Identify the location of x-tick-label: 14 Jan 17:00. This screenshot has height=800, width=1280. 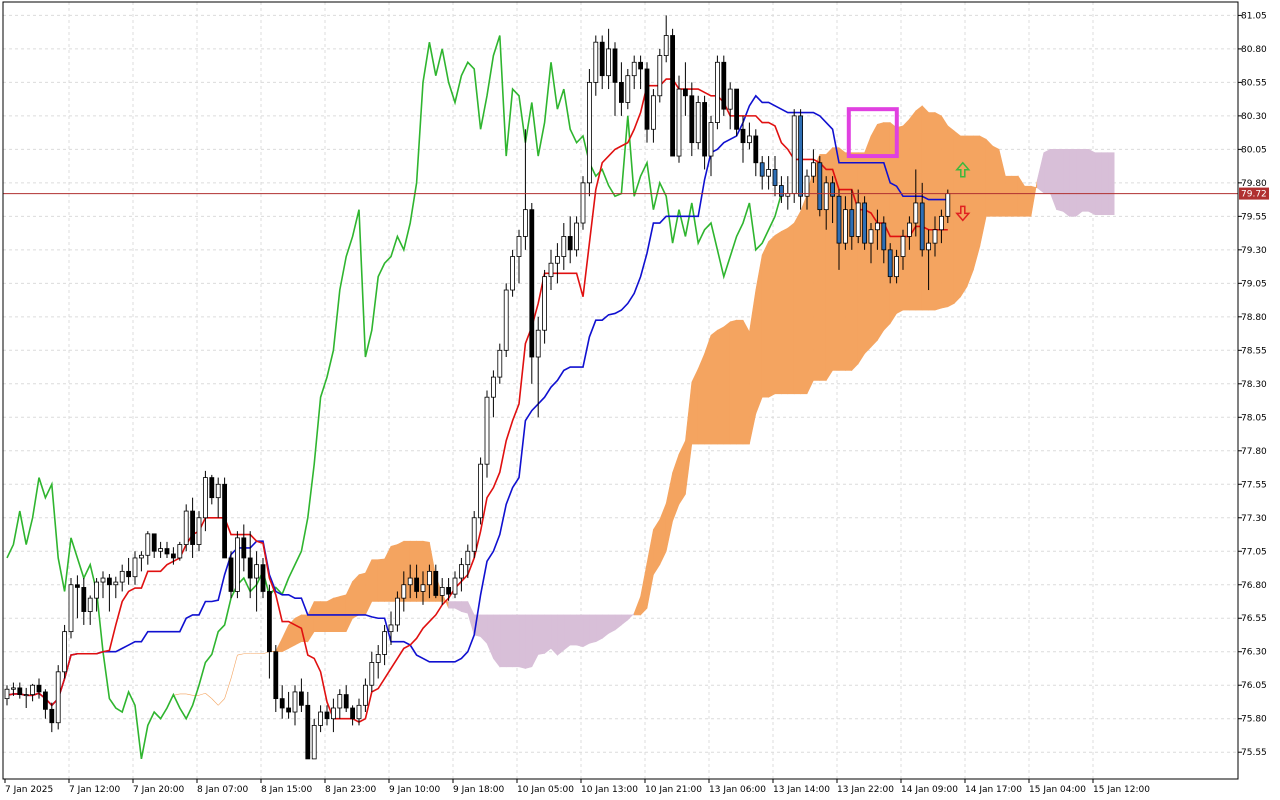
(993, 790).